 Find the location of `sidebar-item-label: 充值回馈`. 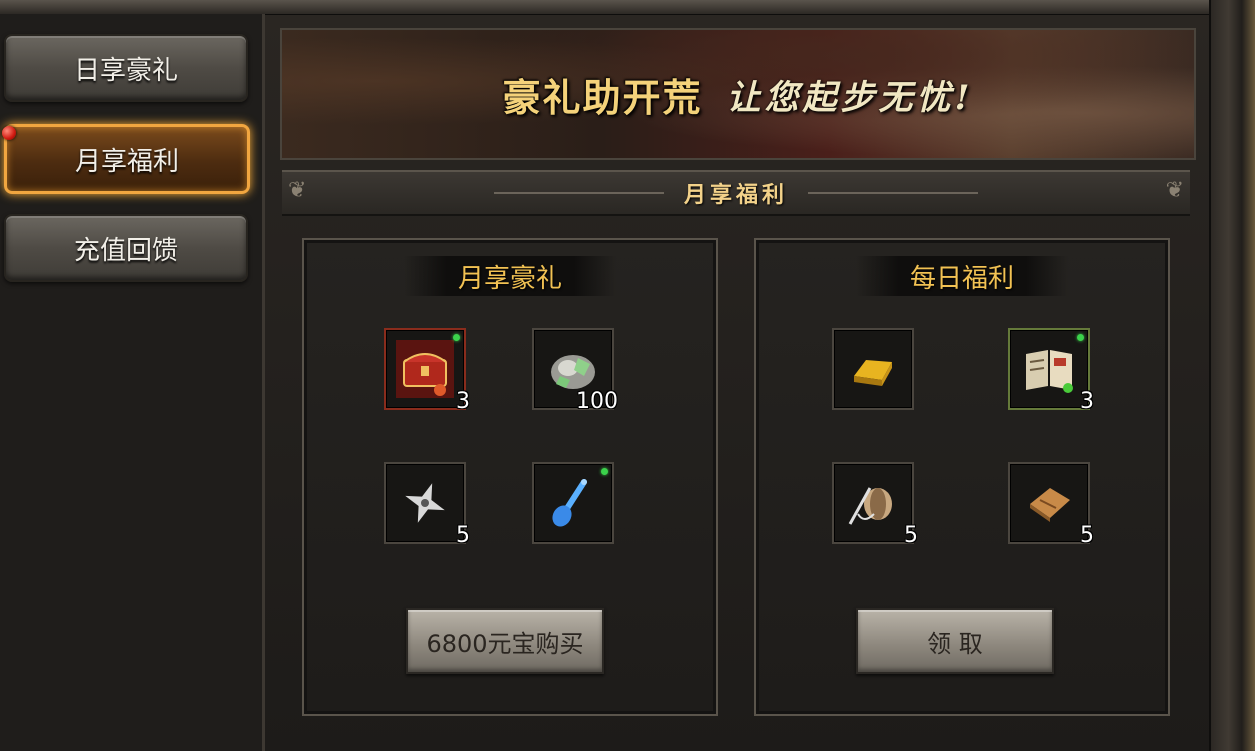

sidebar-item-label: 充值回馈 is located at coordinates (125, 250).